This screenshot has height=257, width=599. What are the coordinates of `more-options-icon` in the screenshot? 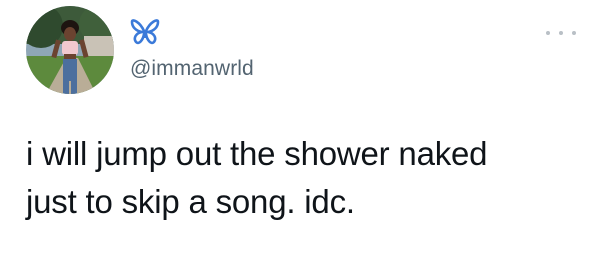 It's located at (561, 33).